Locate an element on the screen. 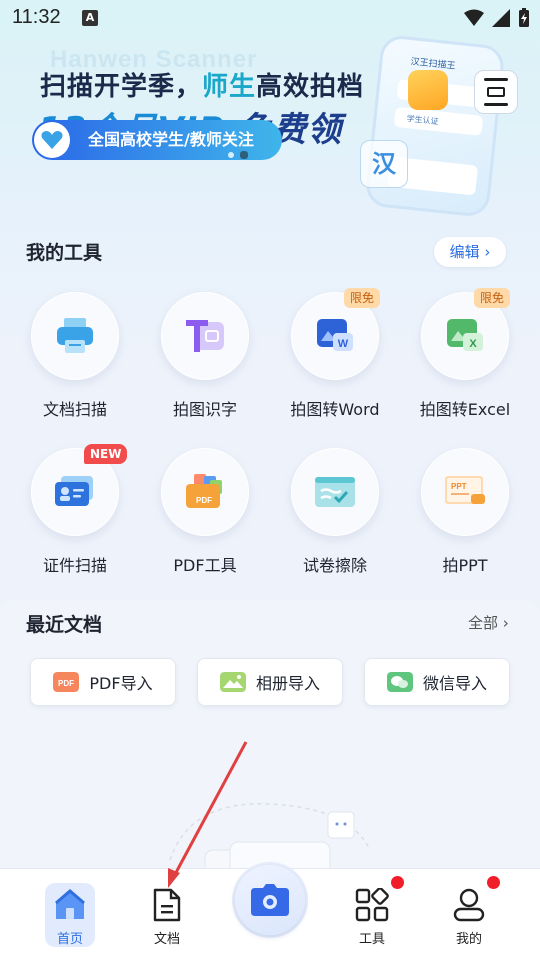  tool-label: 拍图转Word is located at coordinates (335, 409).